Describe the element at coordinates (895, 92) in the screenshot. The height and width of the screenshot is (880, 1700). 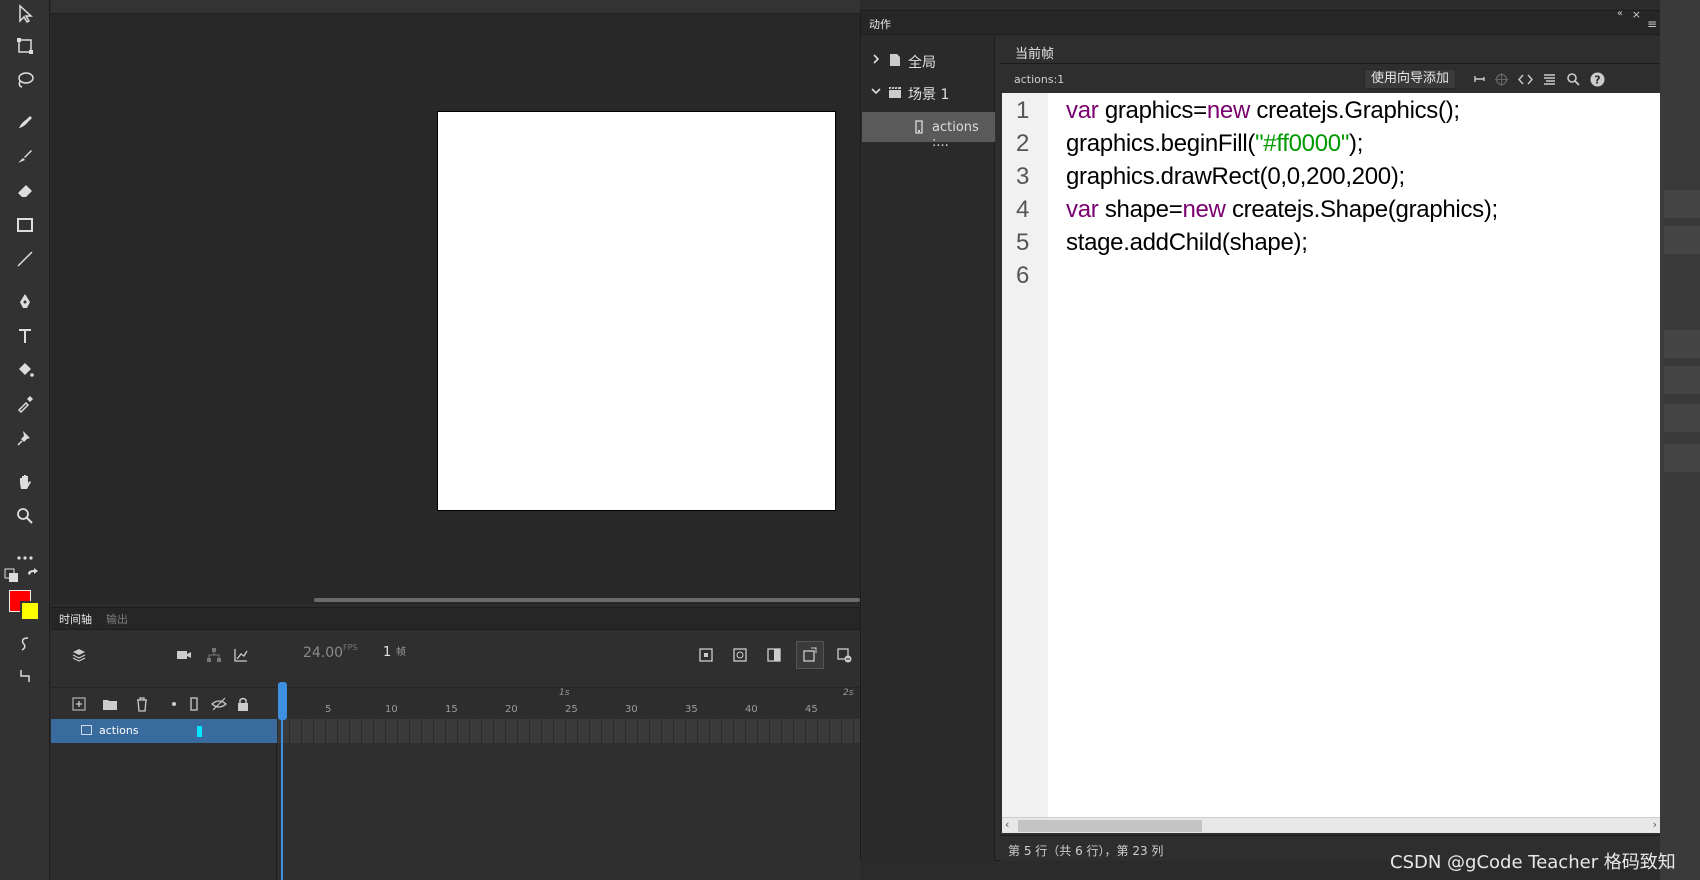
I see `clapperboard-icon` at that location.